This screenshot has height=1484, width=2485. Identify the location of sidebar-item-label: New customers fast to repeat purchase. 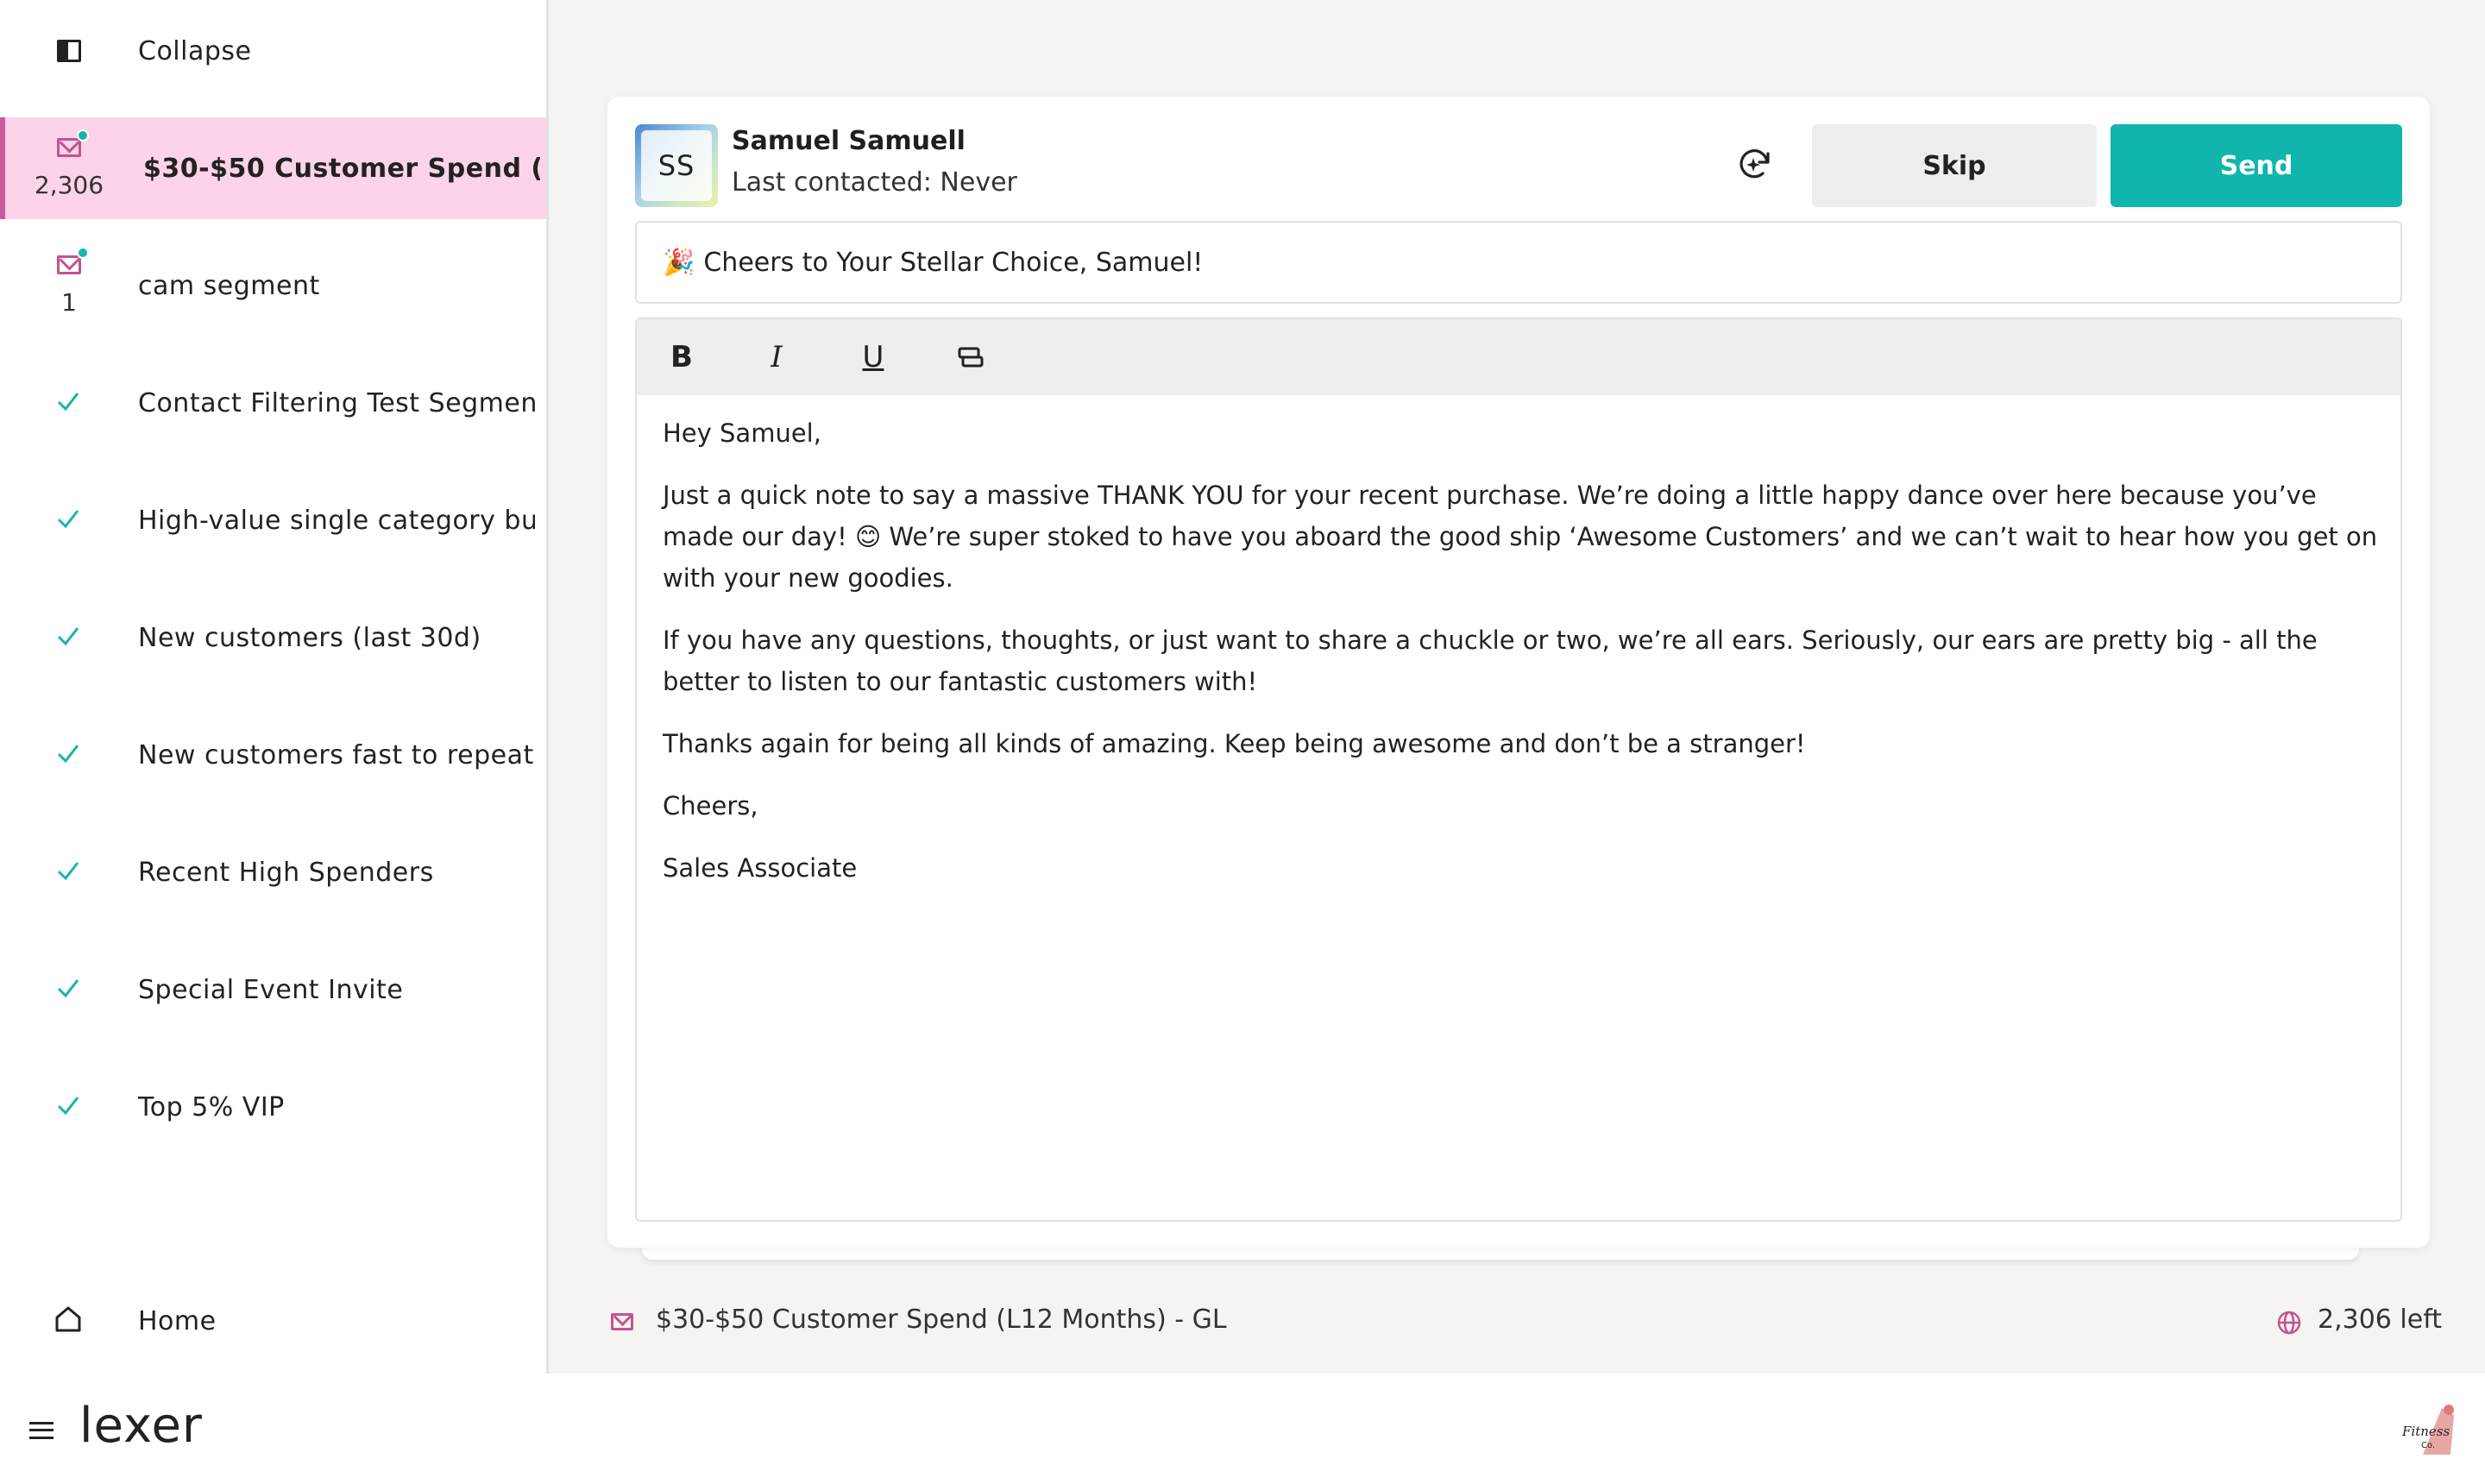
(336, 754).